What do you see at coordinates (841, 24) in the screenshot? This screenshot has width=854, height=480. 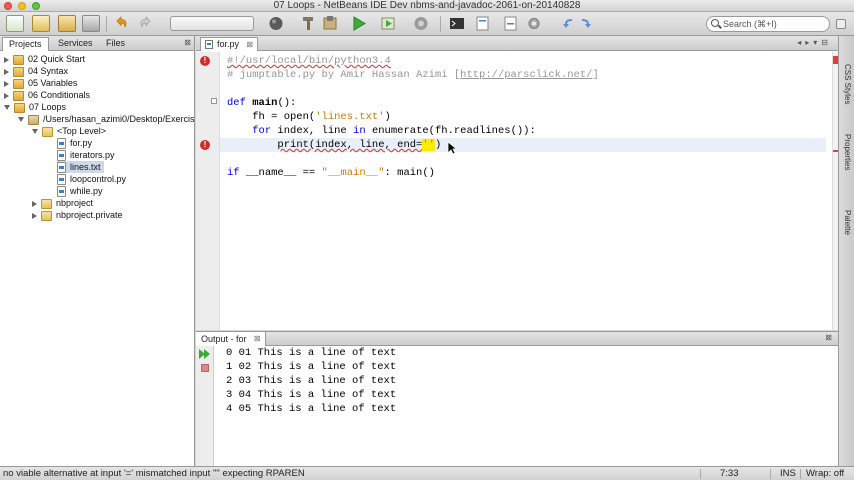 I see `expand-toolbar-button` at bounding box center [841, 24].